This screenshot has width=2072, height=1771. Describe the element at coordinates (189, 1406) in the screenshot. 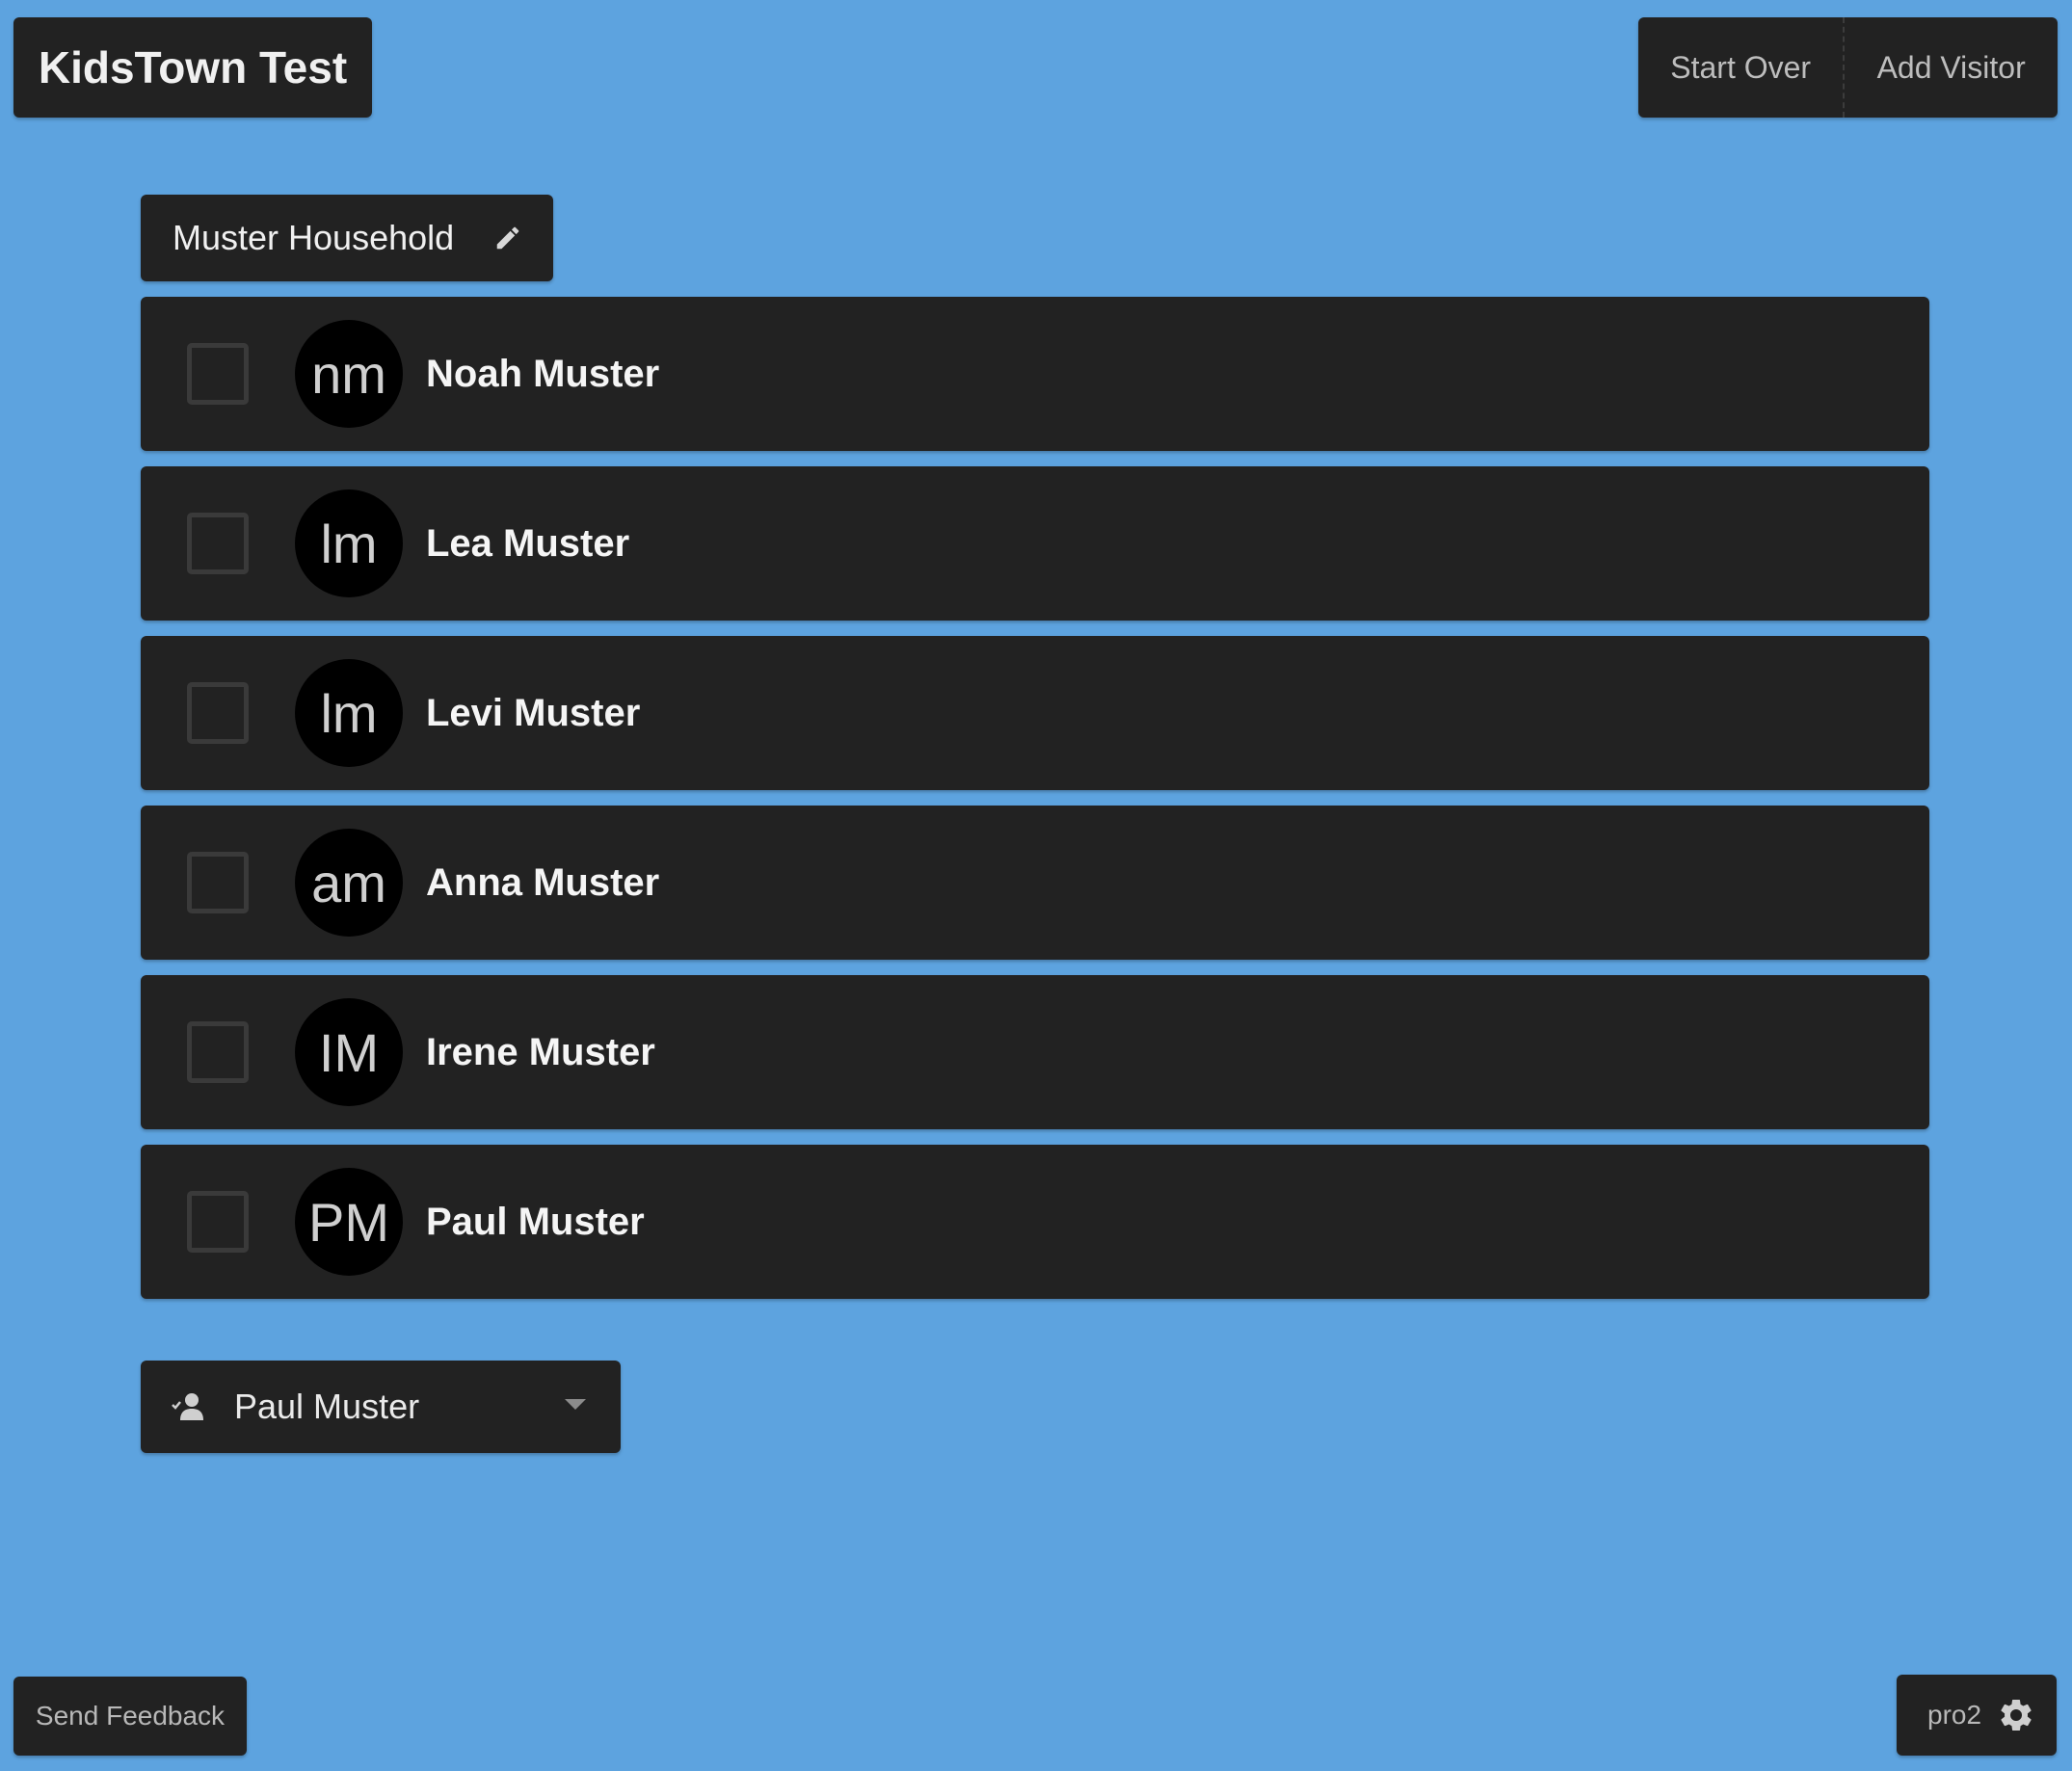

I see `person-check-icon` at that location.